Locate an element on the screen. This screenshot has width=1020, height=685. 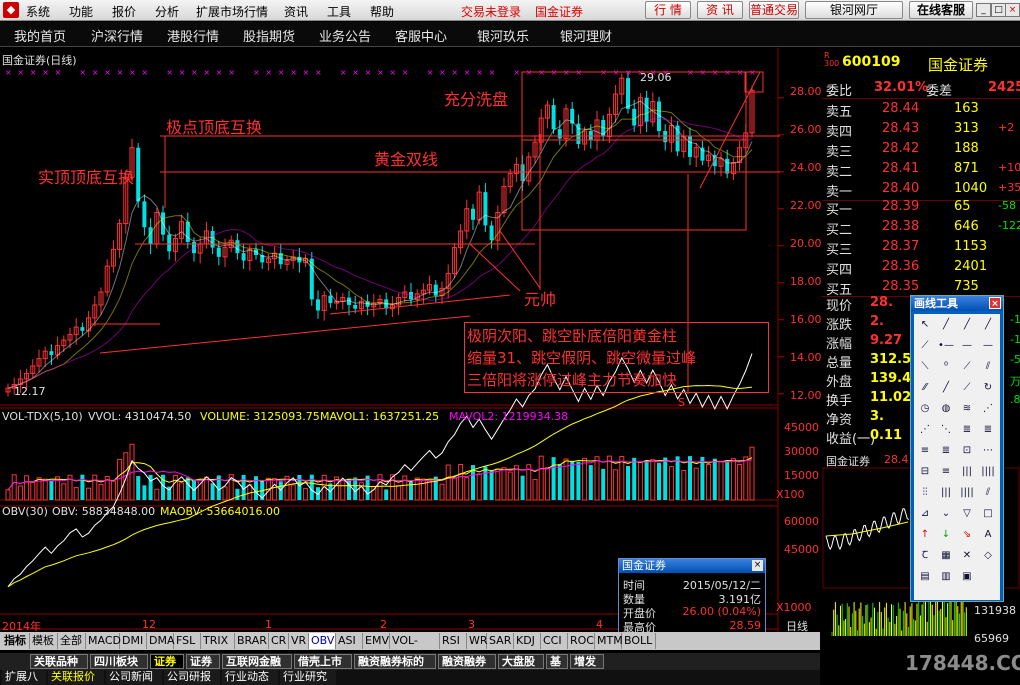
tab-sector-9: 基 is located at coordinates (557, 661).